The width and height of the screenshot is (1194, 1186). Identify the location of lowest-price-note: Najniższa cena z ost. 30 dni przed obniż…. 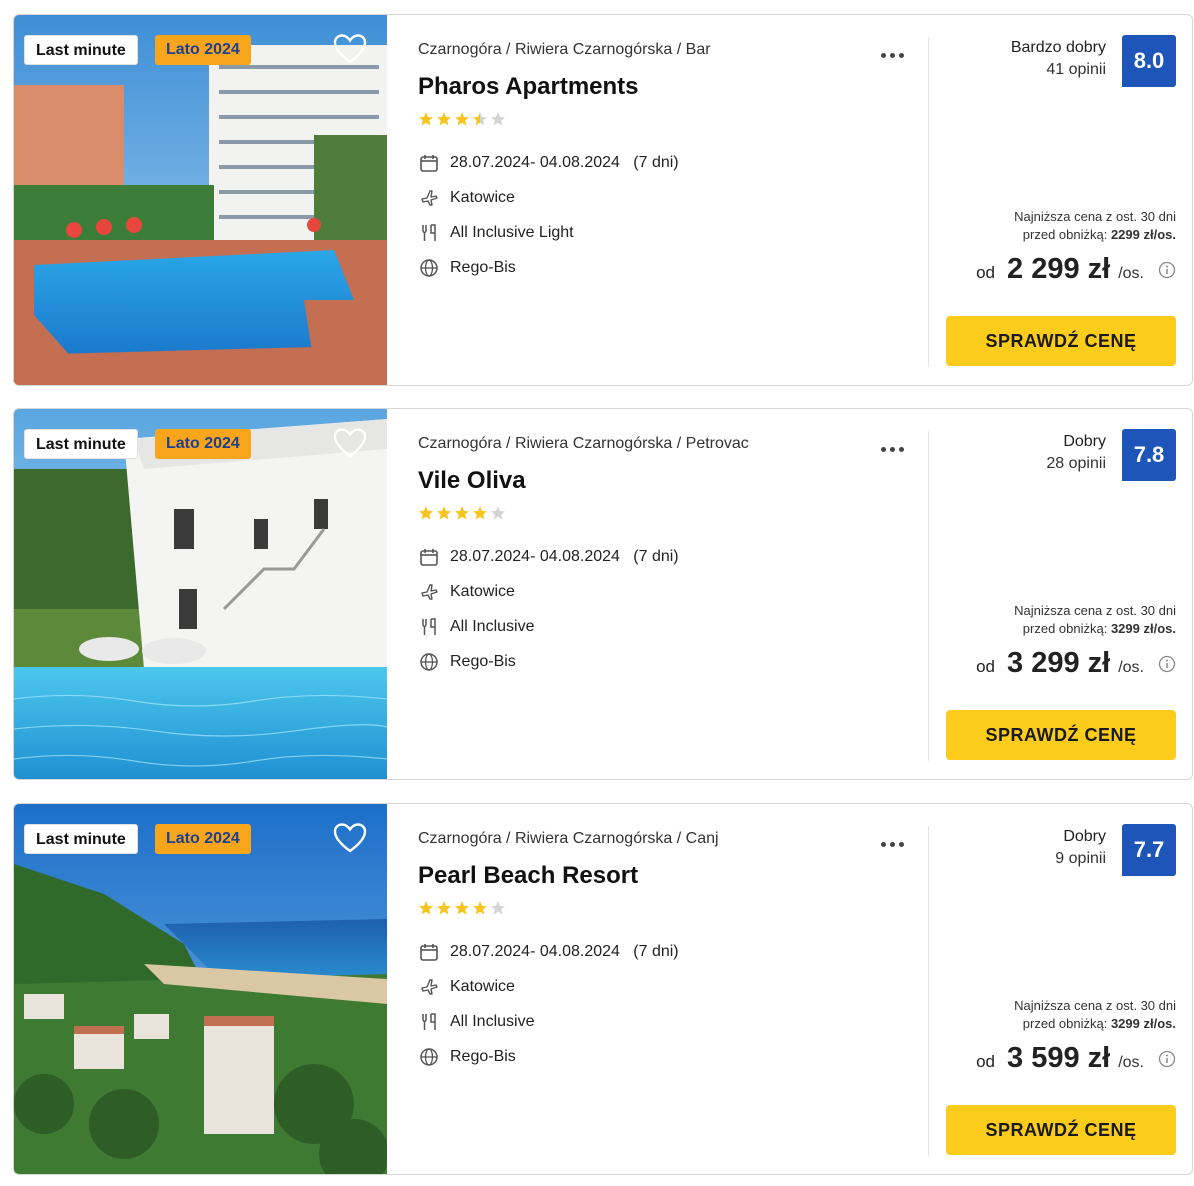
(1095, 226).